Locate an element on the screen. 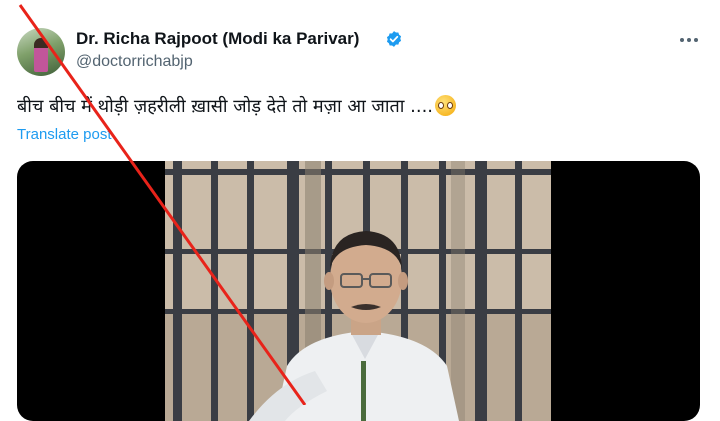  pleading-face-emoji-icon is located at coordinates (446, 105).